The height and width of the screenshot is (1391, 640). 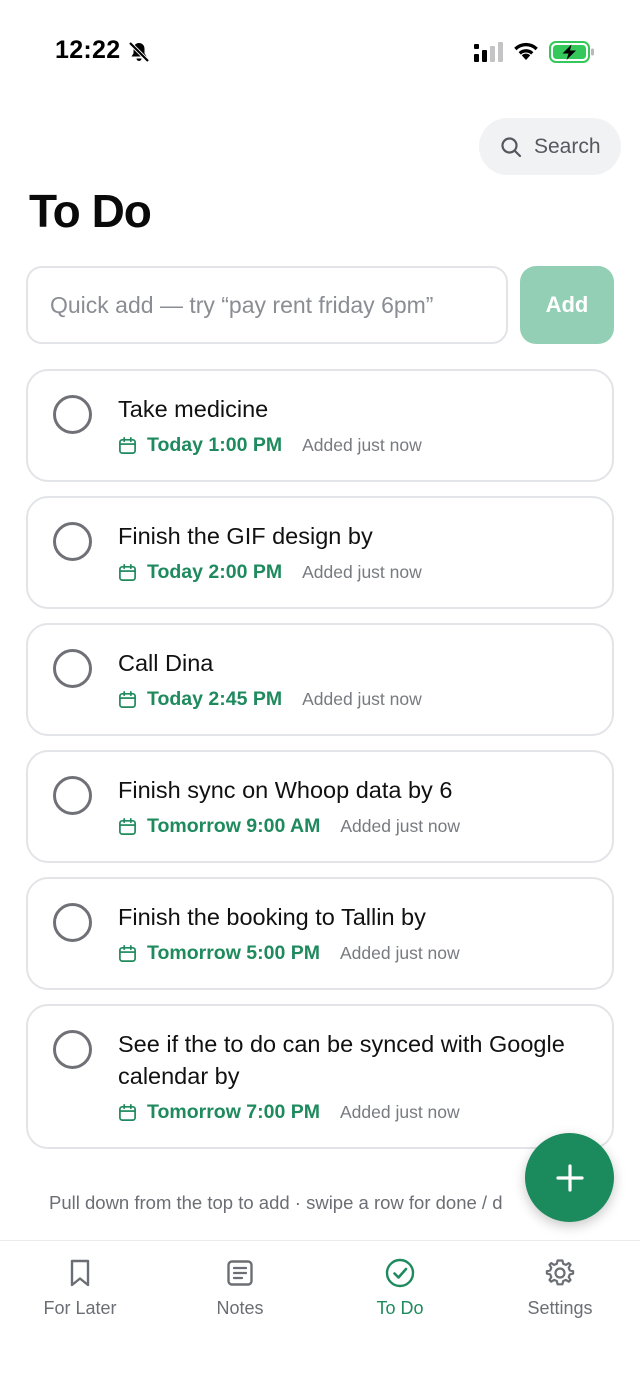 What do you see at coordinates (90, 211) in the screenshot?
I see `page-title: To Do` at bounding box center [90, 211].